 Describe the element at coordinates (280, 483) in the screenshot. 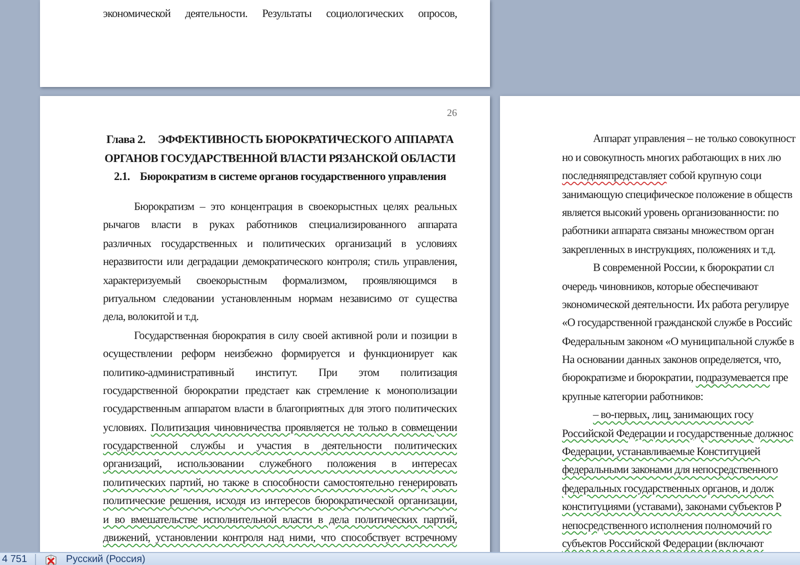

I see `text-line: политических партий, но также в способности самостоятельно генерировать` at that location.